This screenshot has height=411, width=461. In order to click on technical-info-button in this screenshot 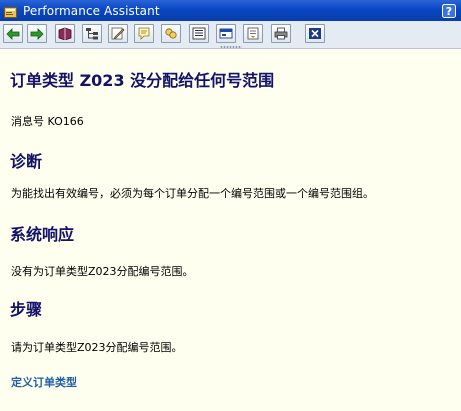, I will do `click(65, 33)`.